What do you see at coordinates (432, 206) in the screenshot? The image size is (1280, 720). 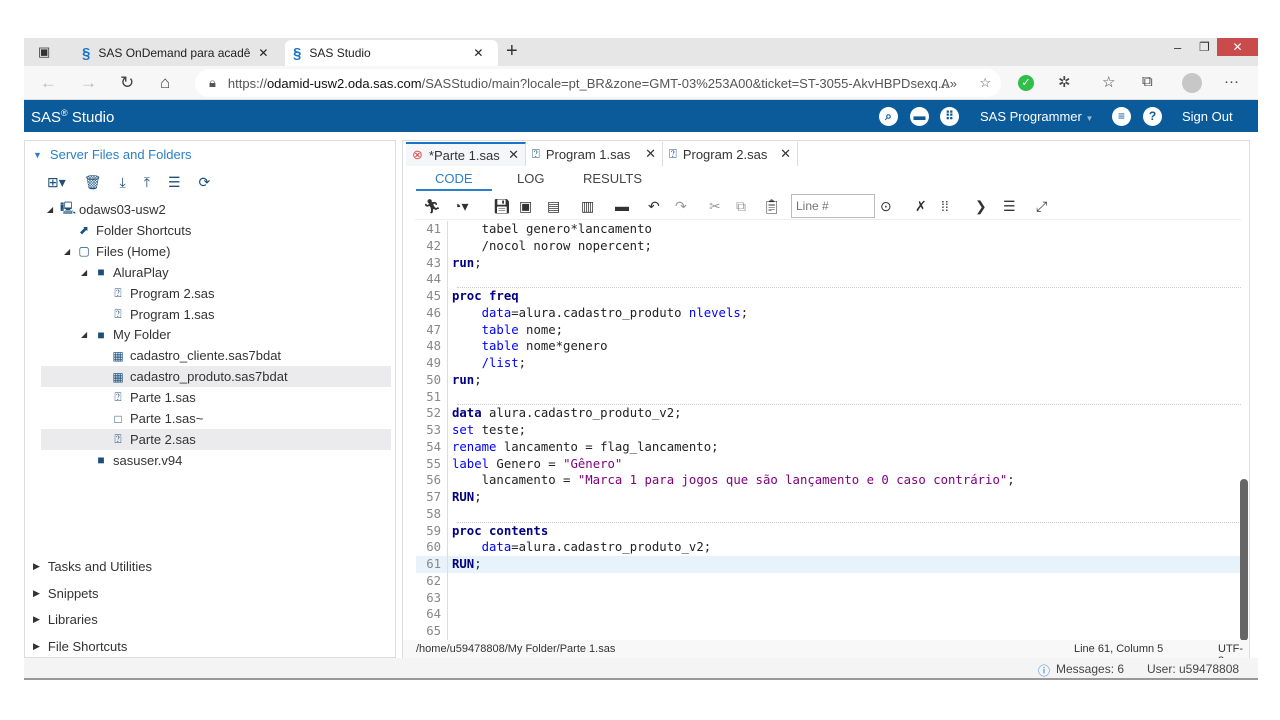 I see `run-icon: 🏃︎` at bounding box center [432, 206].